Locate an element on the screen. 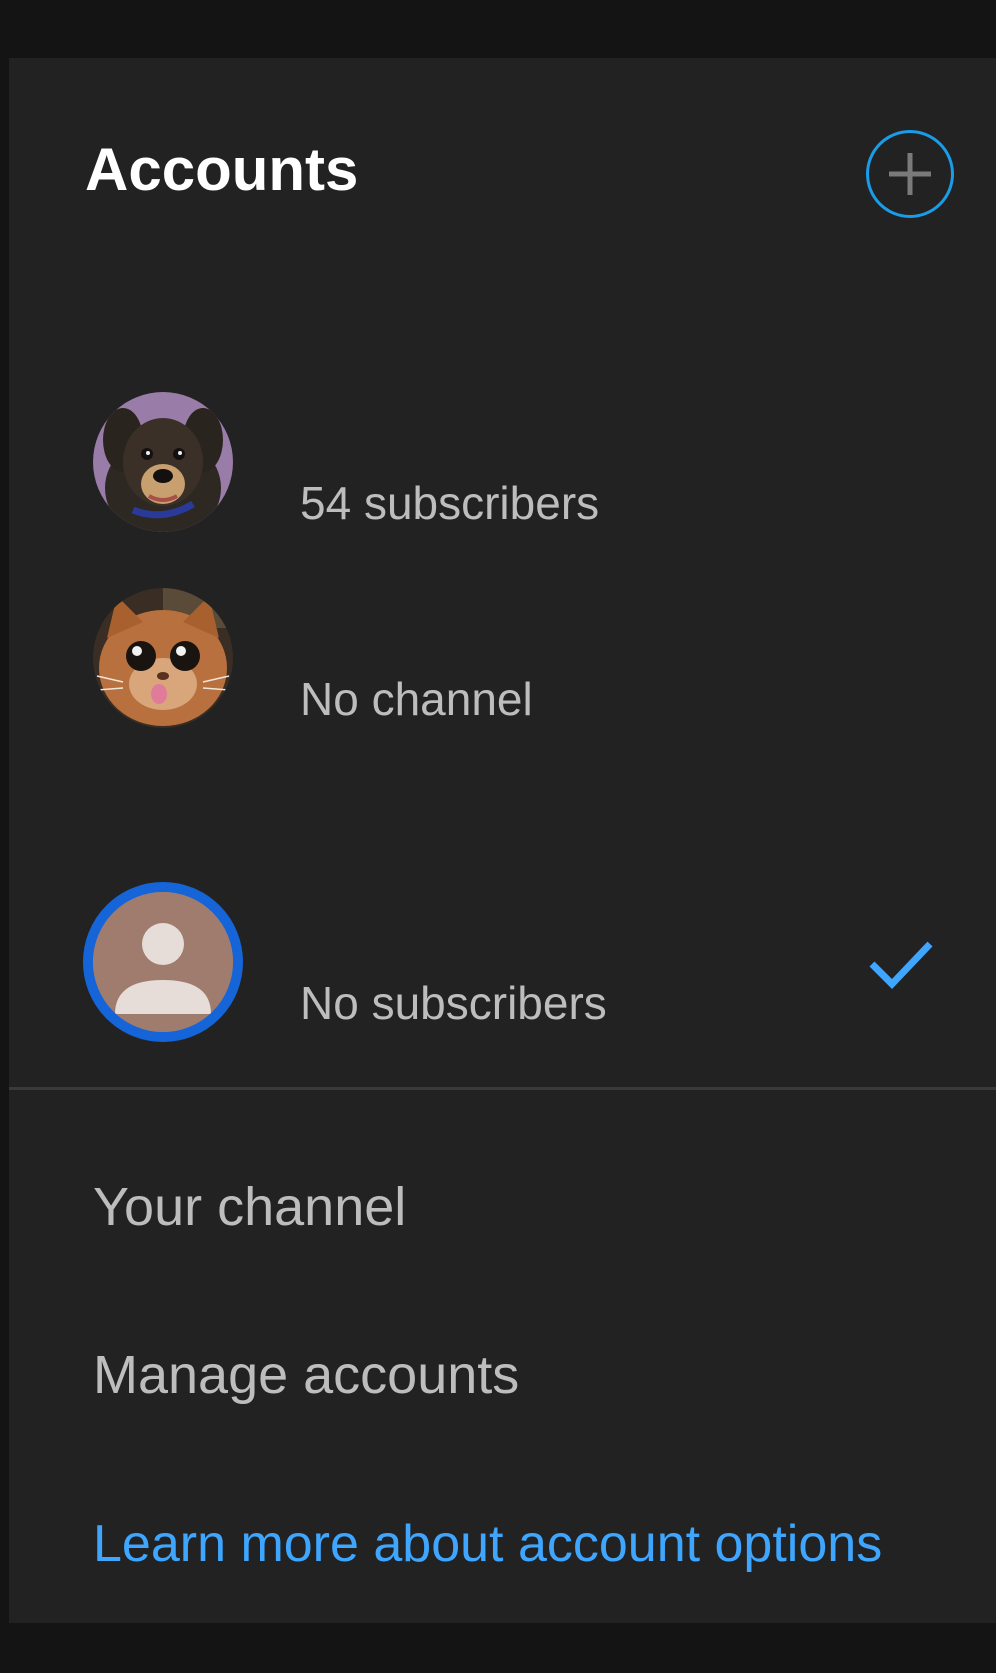 This screenshot has width=996, height=1673. default-person-avatar is located at coordinates (163, 962).